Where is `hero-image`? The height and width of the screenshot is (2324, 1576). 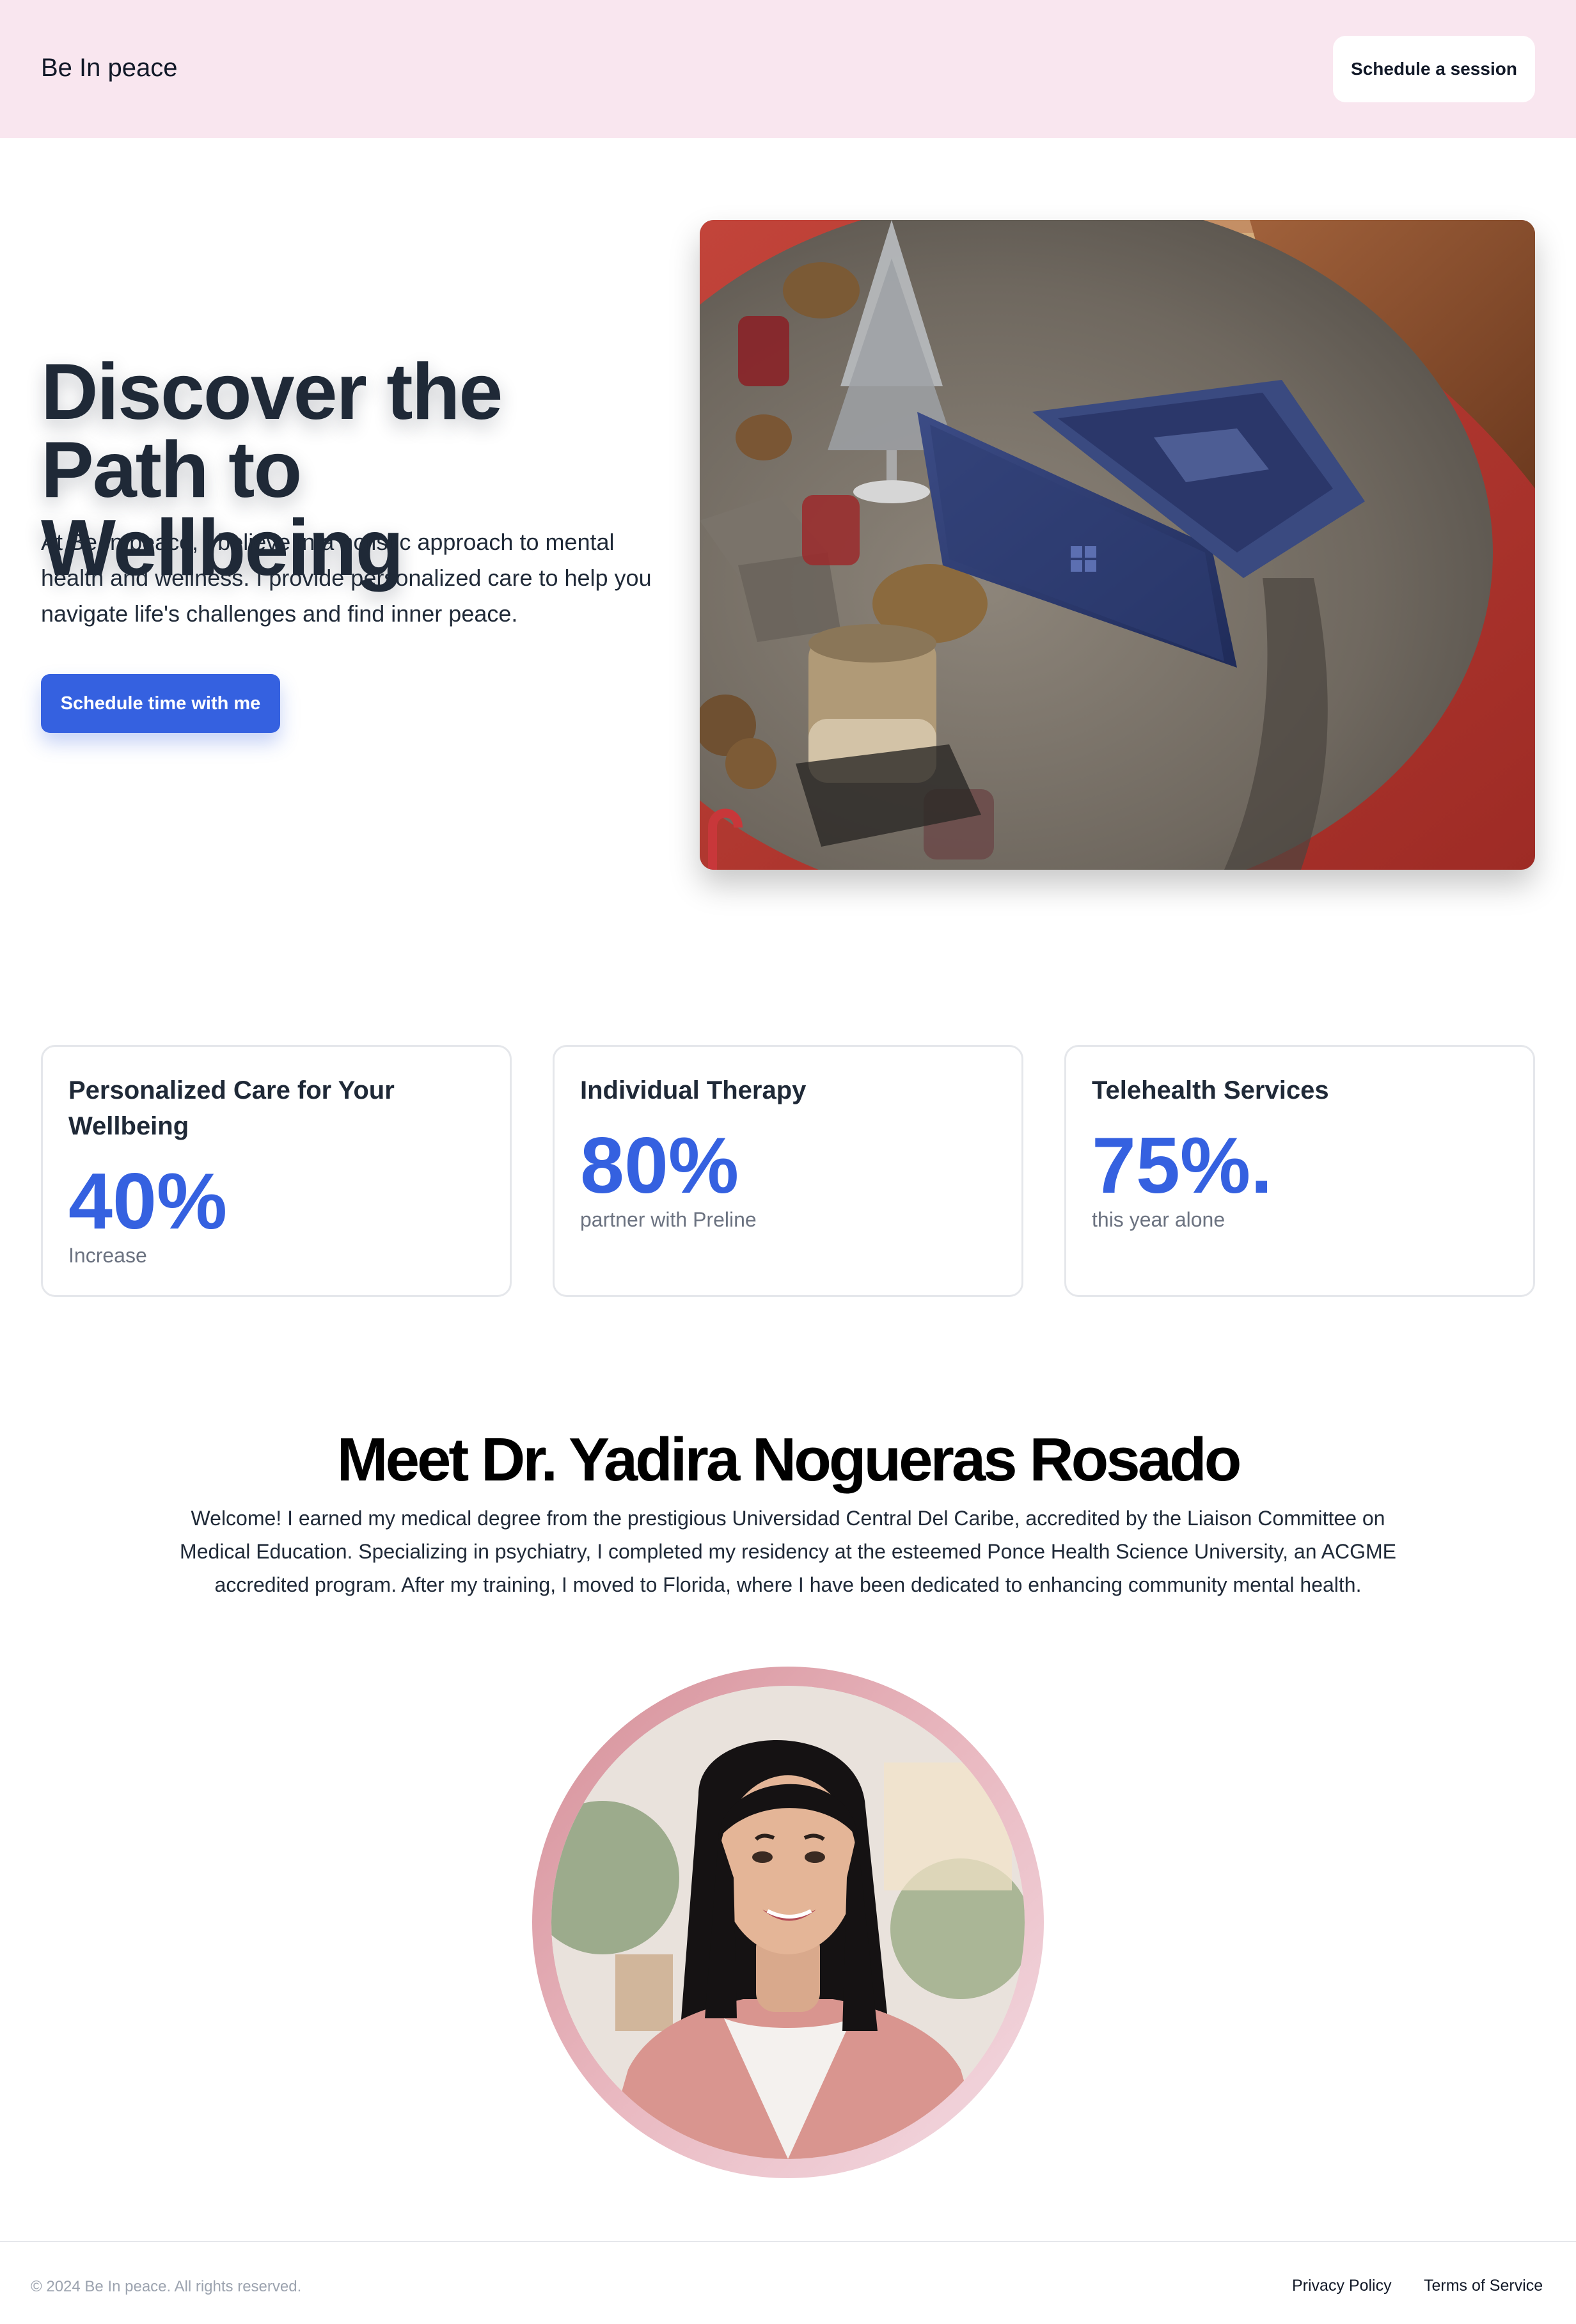 hero-image is located at coordinates (1117, 545).